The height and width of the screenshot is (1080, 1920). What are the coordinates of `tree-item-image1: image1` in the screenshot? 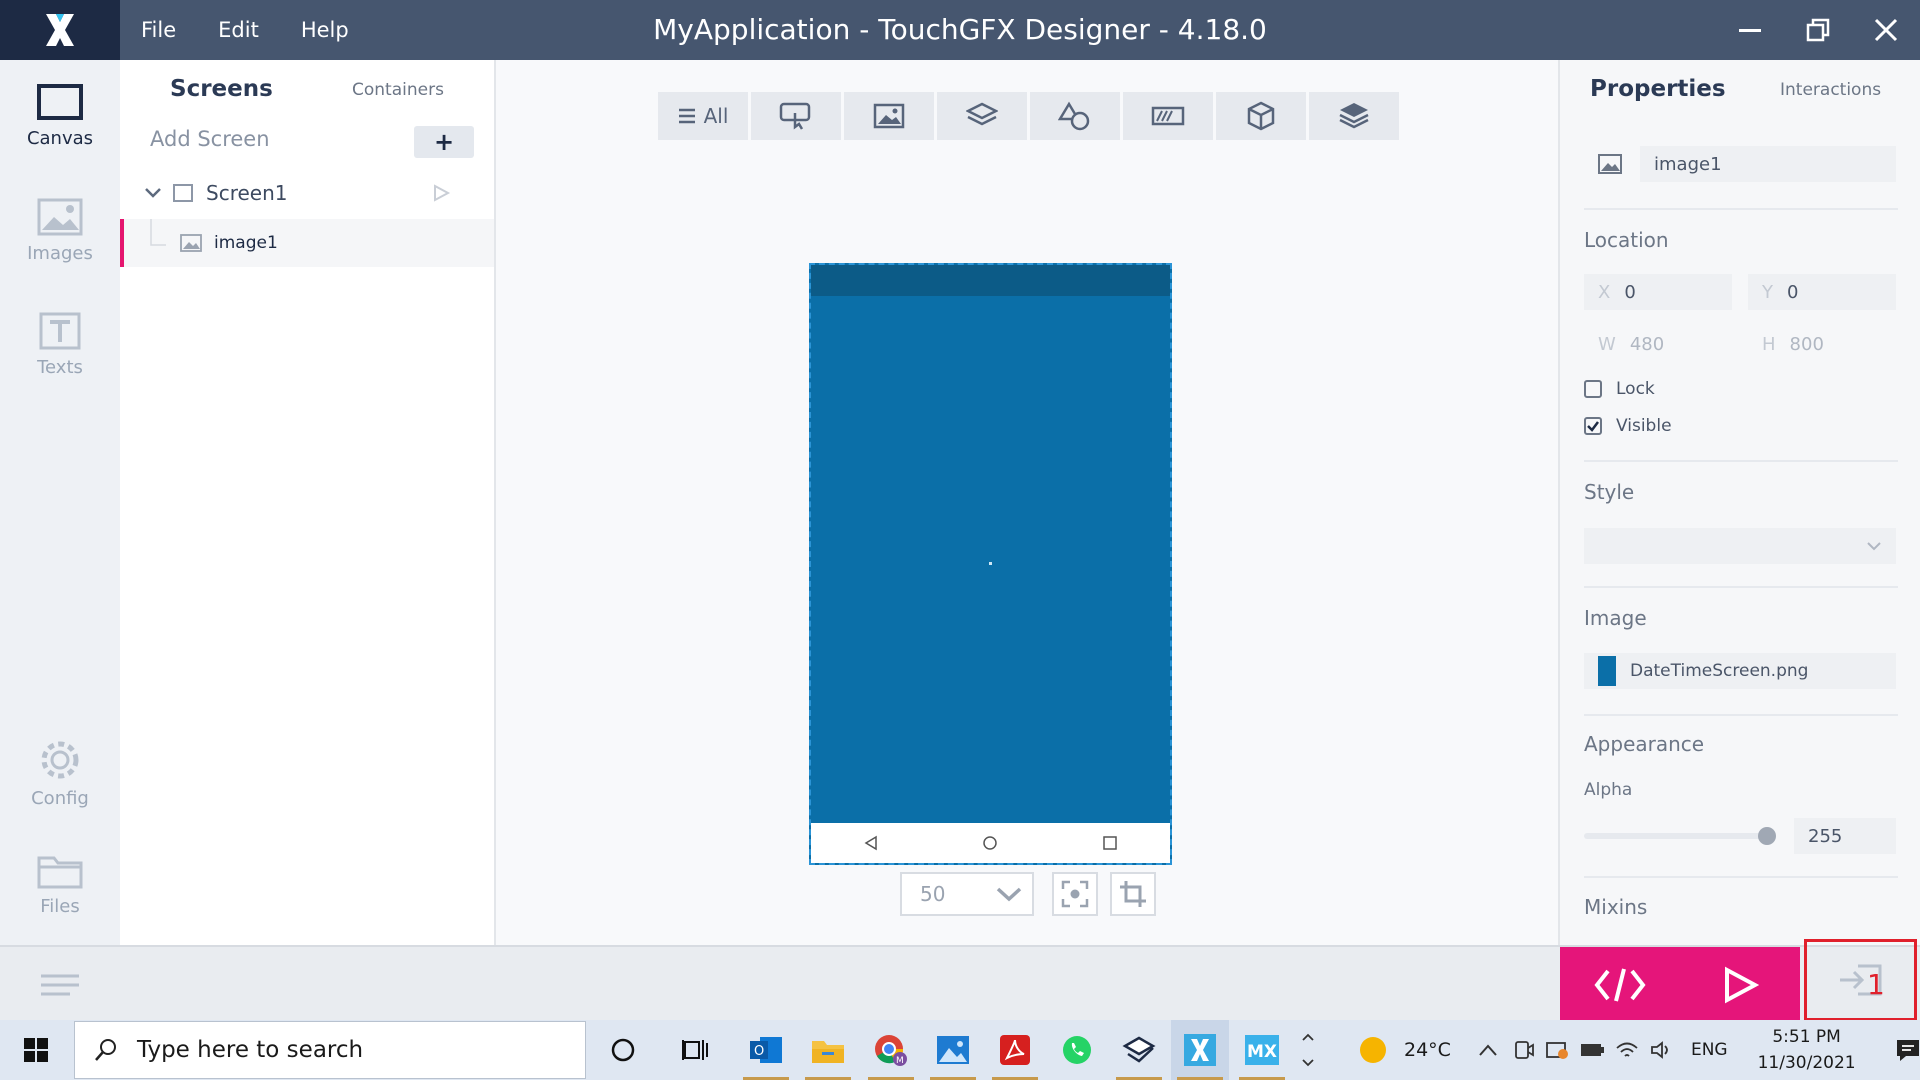 It's located at (307, 243).